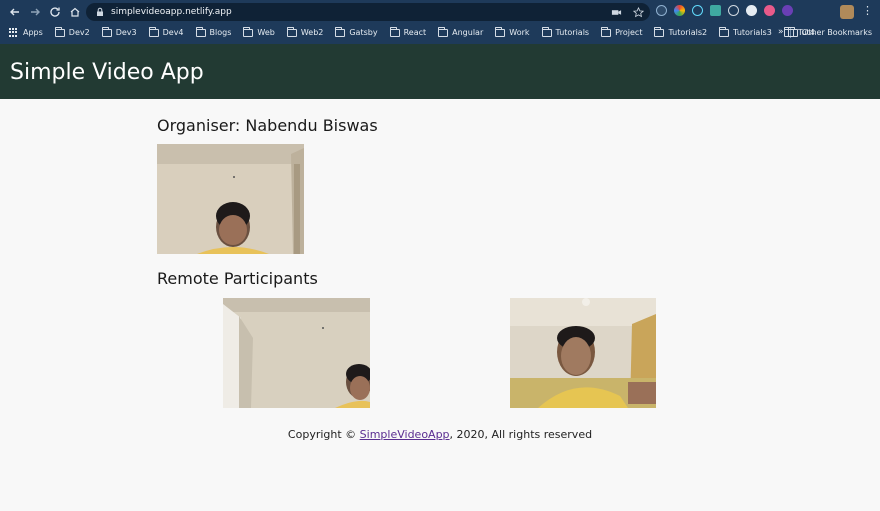 This screenshot has height=511, width=880. I want to click on bookmark-folder: Angular, so click(460, 31).